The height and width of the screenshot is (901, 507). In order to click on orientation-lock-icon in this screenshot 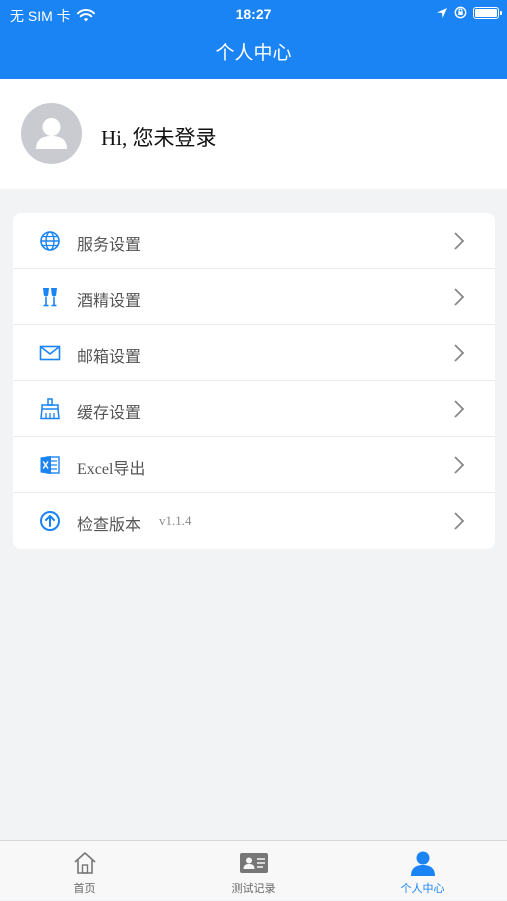, I will do `click(460, 12)`.